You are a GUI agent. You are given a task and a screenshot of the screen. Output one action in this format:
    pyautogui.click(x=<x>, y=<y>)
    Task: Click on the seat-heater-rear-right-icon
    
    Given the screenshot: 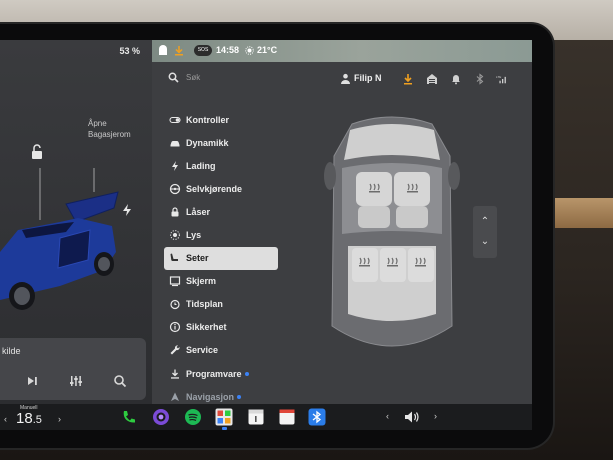 What is the action you would take?
    pyautogui.click(x=420, y=262)
    